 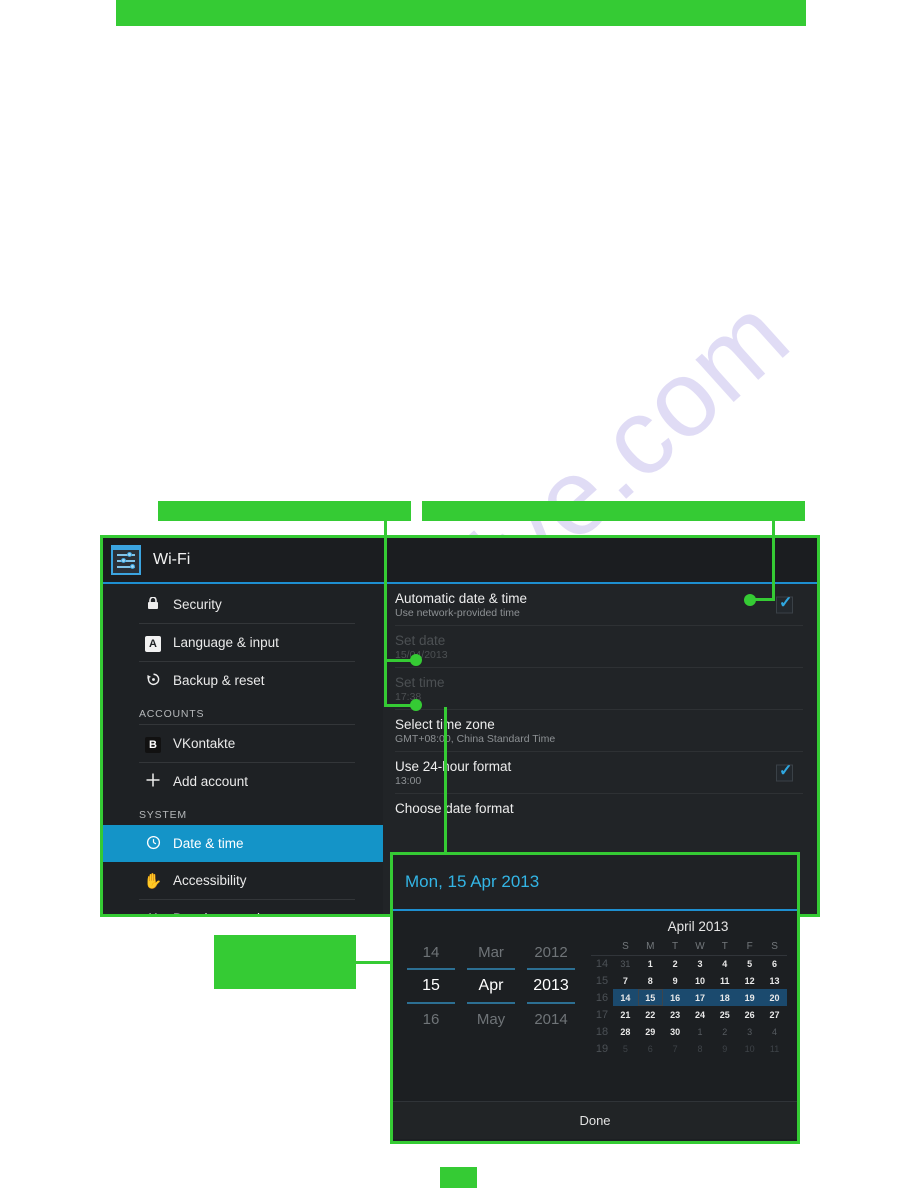 I want to click on connector-line-picker-vertical, so click(x=445, y=780).